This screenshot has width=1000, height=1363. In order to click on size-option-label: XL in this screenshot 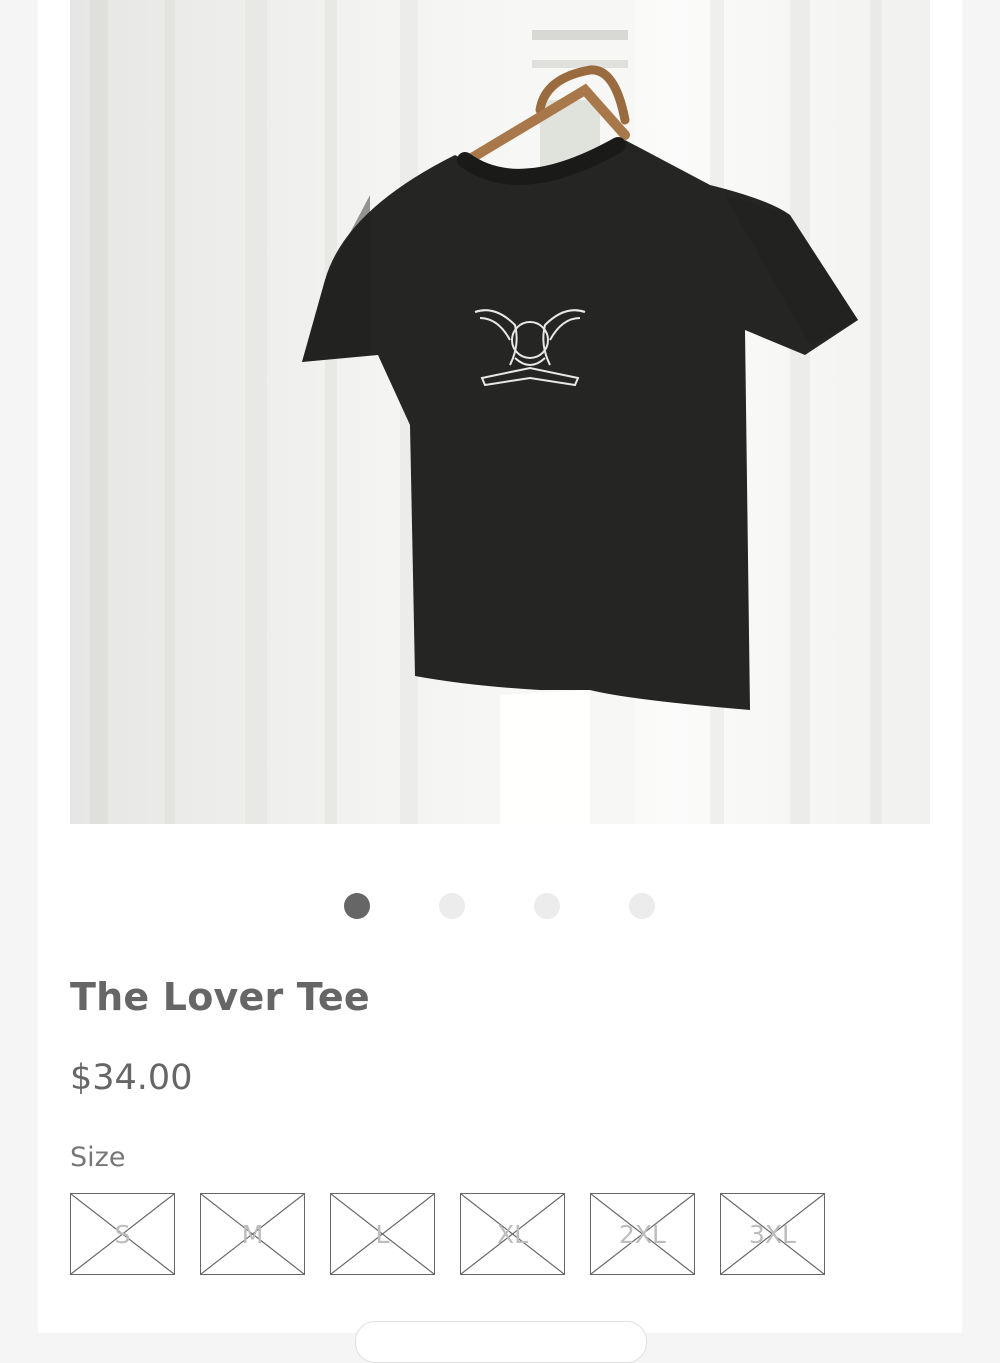, I will do `click(512, 1234)`.